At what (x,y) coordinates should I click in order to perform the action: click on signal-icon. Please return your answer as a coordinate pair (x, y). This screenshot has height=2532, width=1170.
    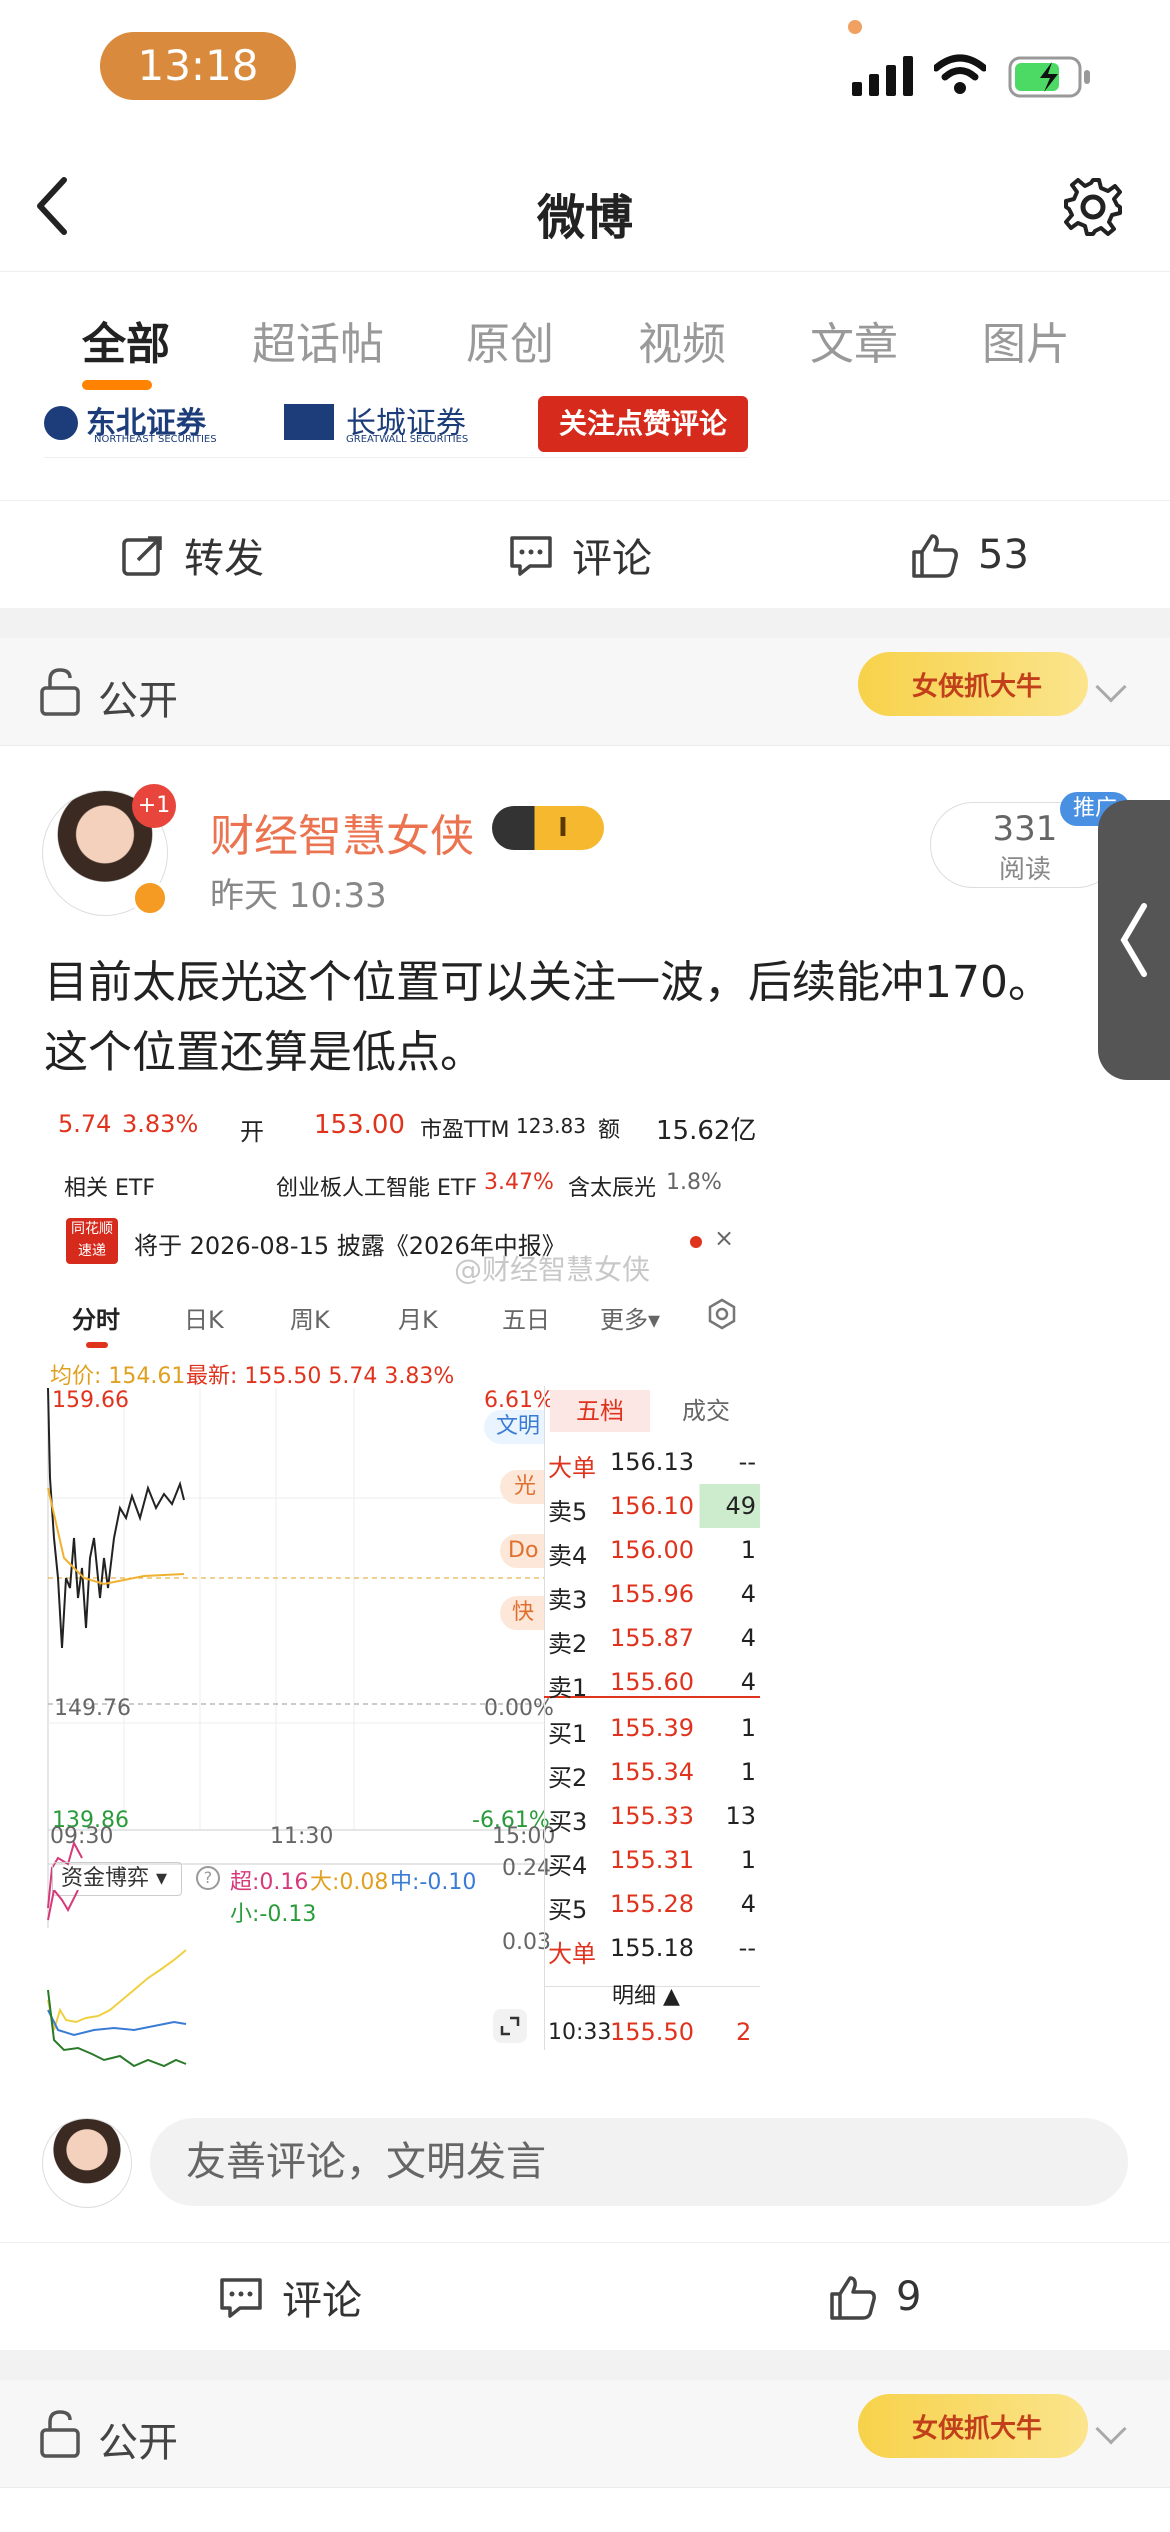
    Looking at the image, I should click on (882, 76).